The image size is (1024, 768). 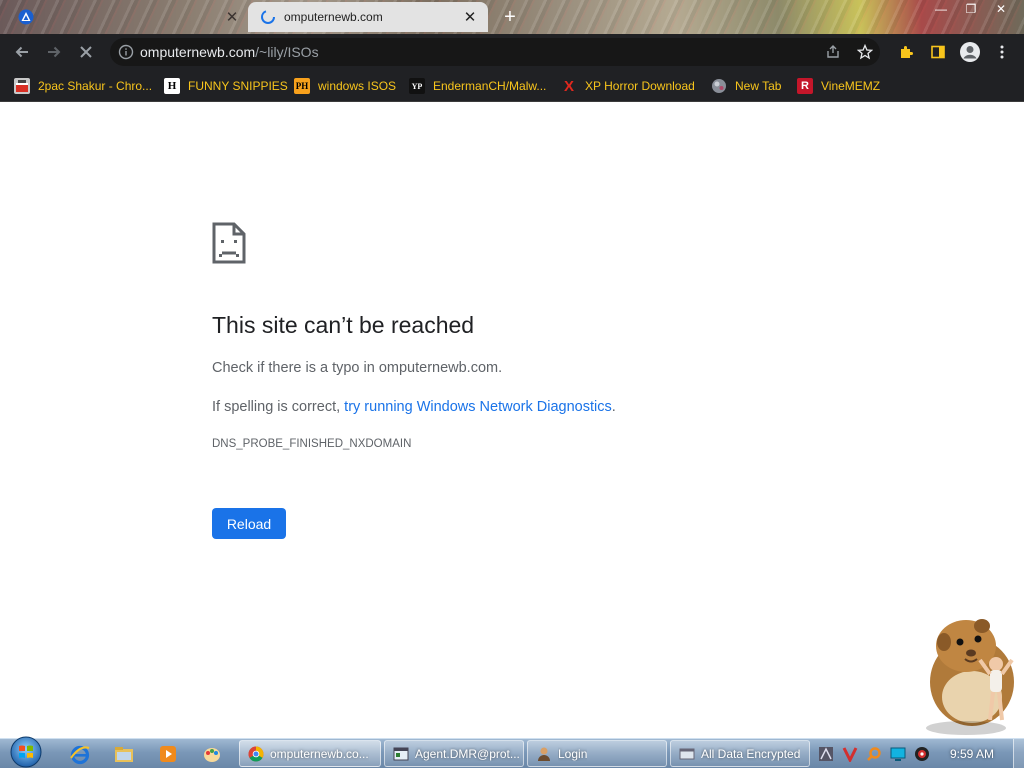 What do you see at coordinates (80, 754) in the screenshot?
I see `ie-icon` at bounding box center [80, 754].